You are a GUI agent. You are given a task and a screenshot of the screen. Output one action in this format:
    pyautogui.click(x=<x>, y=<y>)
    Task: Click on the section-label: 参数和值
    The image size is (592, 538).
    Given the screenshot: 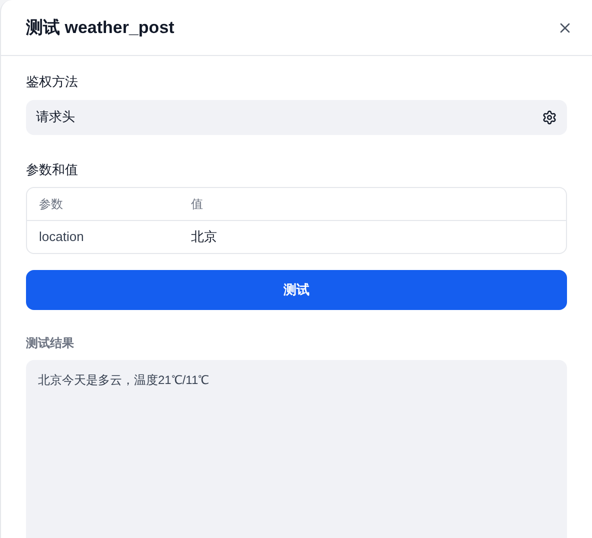 What is the action you would take?
    pyautogui.click(x=52, y=169)
    